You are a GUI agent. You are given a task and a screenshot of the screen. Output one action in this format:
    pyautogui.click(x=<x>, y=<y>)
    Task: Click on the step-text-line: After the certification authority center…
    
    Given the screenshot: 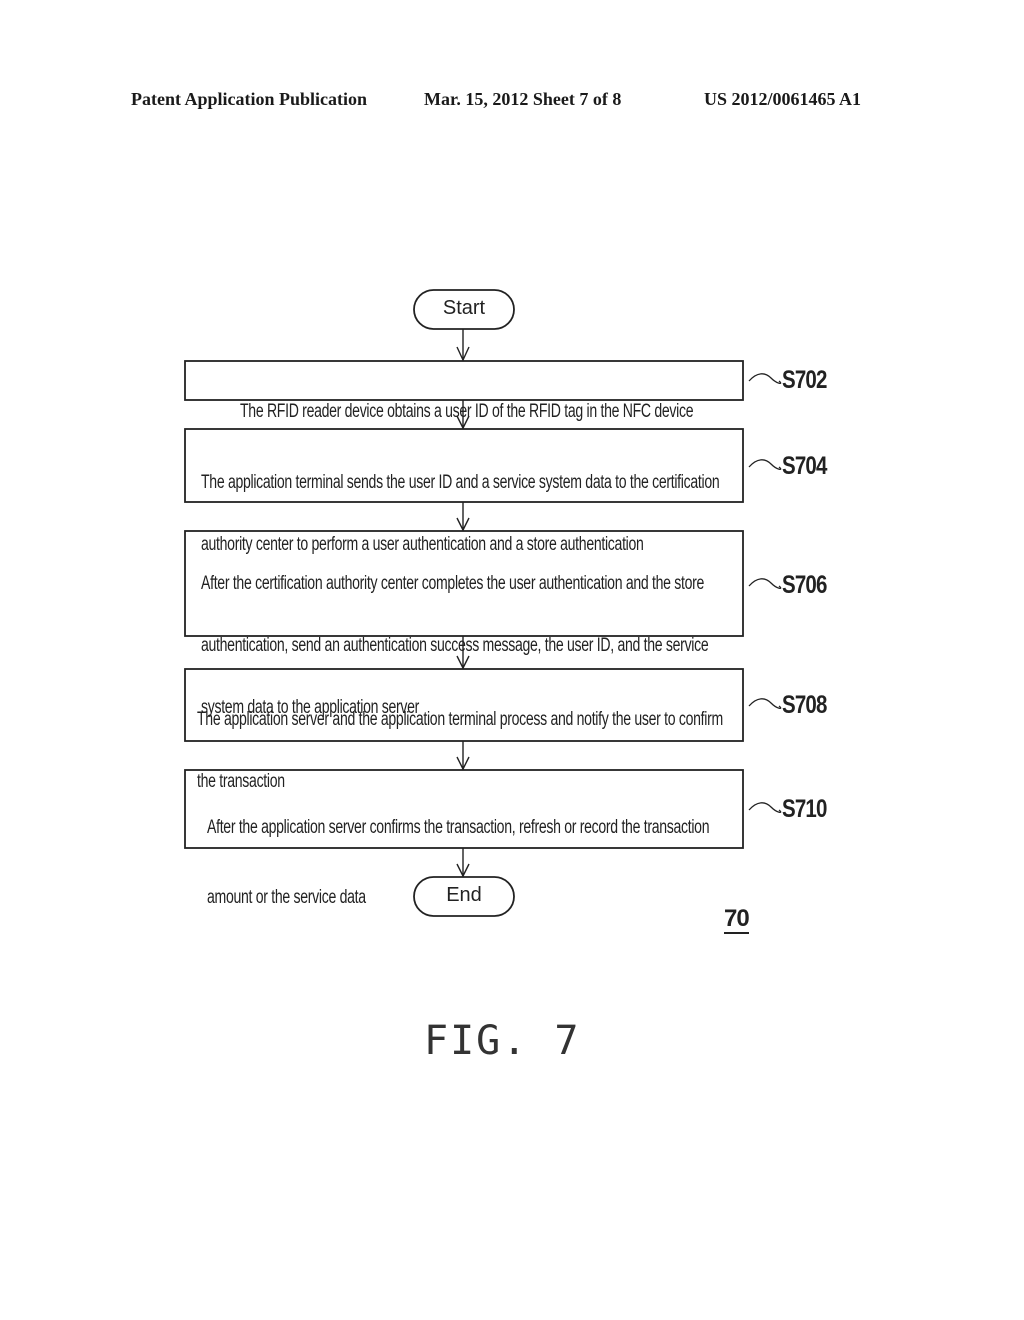 What is the action you would take?
    pyautogui.click(x=453, y=583)
    